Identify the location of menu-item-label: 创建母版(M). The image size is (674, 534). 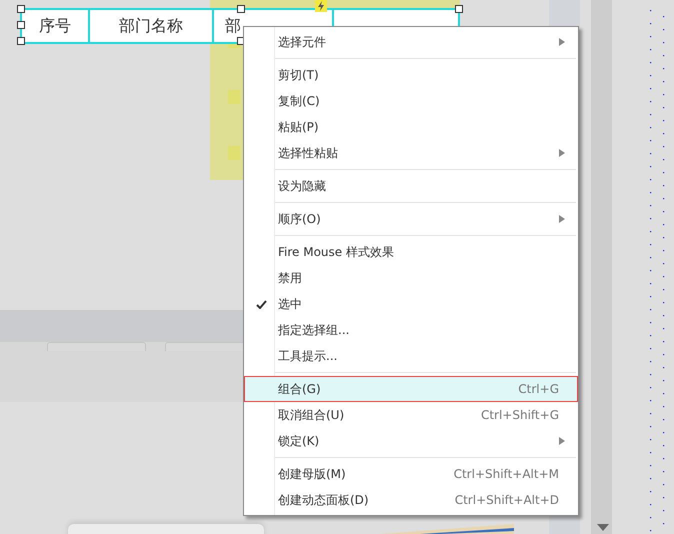
(312, 474).